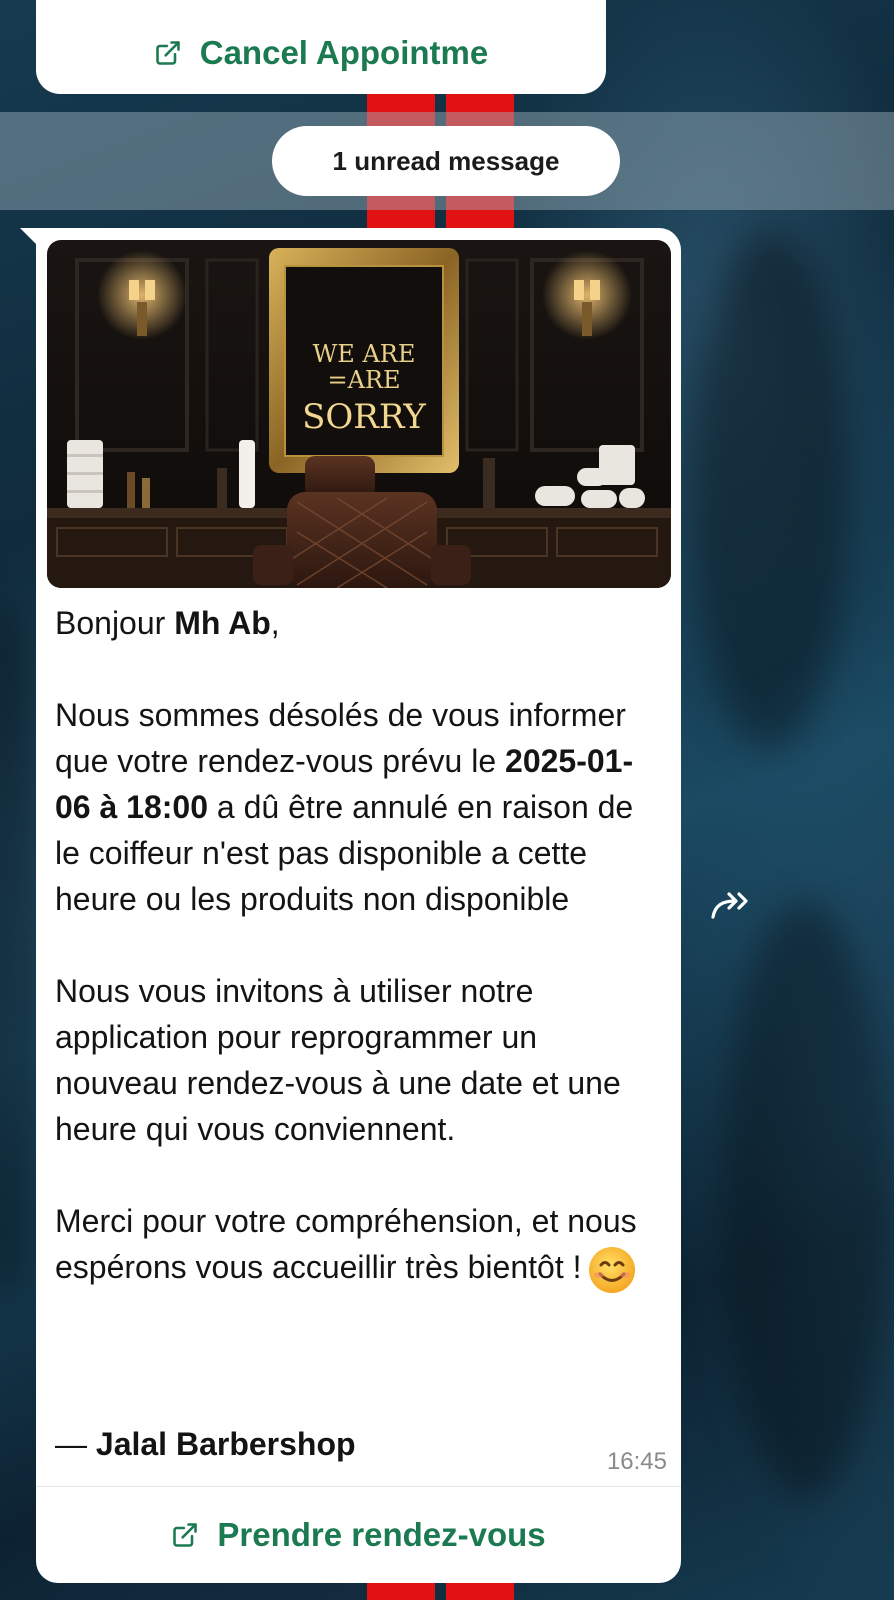  Describe the element at coordinates (222, 623) in the screenshot. I see `recipient-name: Mh Ab` at that location.